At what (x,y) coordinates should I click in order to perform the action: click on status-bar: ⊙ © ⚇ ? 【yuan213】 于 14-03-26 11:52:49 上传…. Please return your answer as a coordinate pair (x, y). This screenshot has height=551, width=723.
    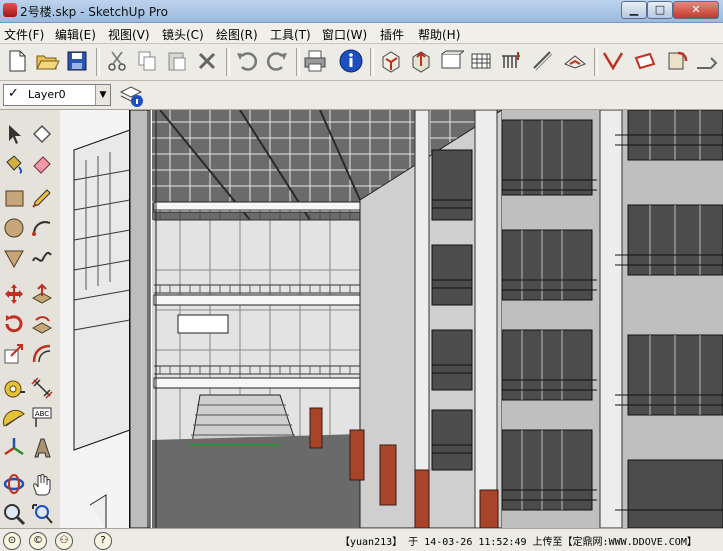
    Looking at the image, I should click on (361, 539).